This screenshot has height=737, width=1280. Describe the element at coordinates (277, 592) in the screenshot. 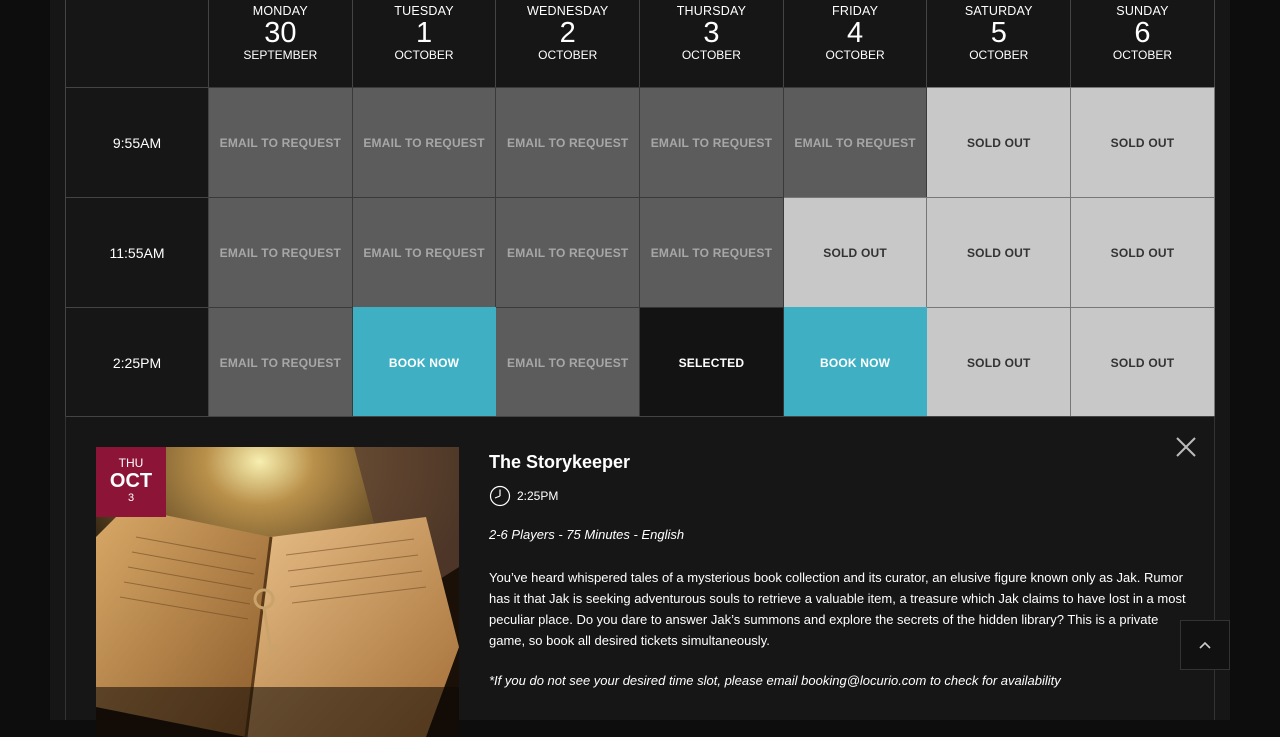

I see `game-image: THU OCT 3` at that location.